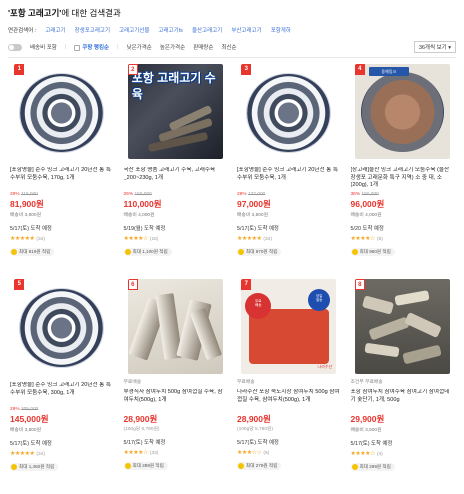  What do you see at coordinates (175, 111) in the screenshot?
I see `product-image: 2 포항 고래고기 수육` at bounding box center [175, 111].